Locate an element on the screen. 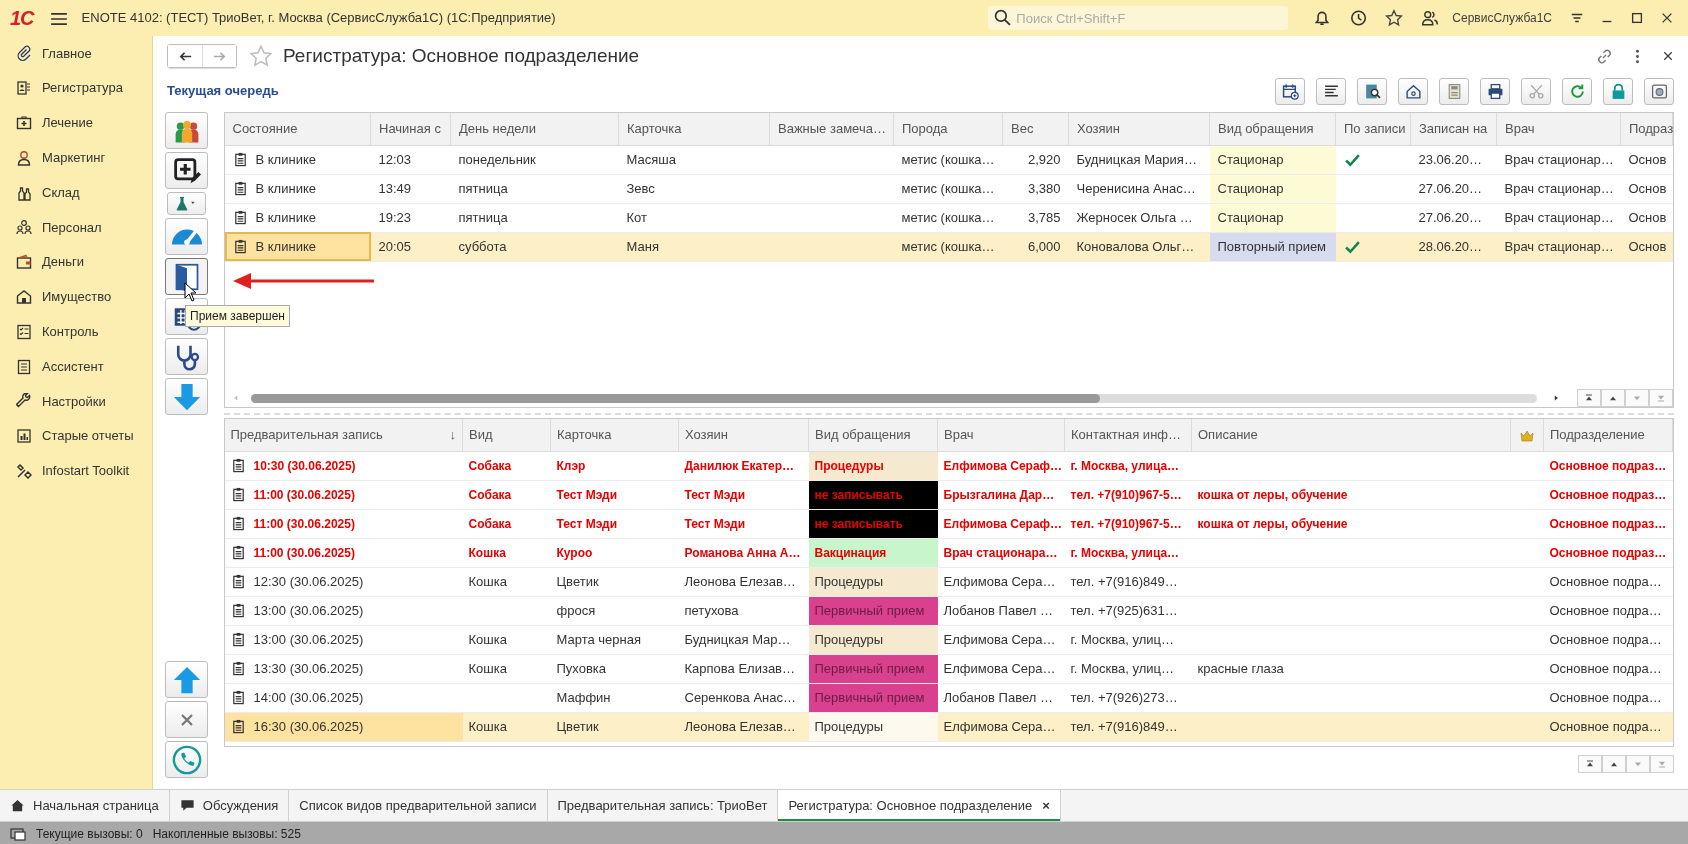 The width and height of the screenshot is (1688, 844). sidebar-item: Маркетинг is located at coordinates (76, 158).